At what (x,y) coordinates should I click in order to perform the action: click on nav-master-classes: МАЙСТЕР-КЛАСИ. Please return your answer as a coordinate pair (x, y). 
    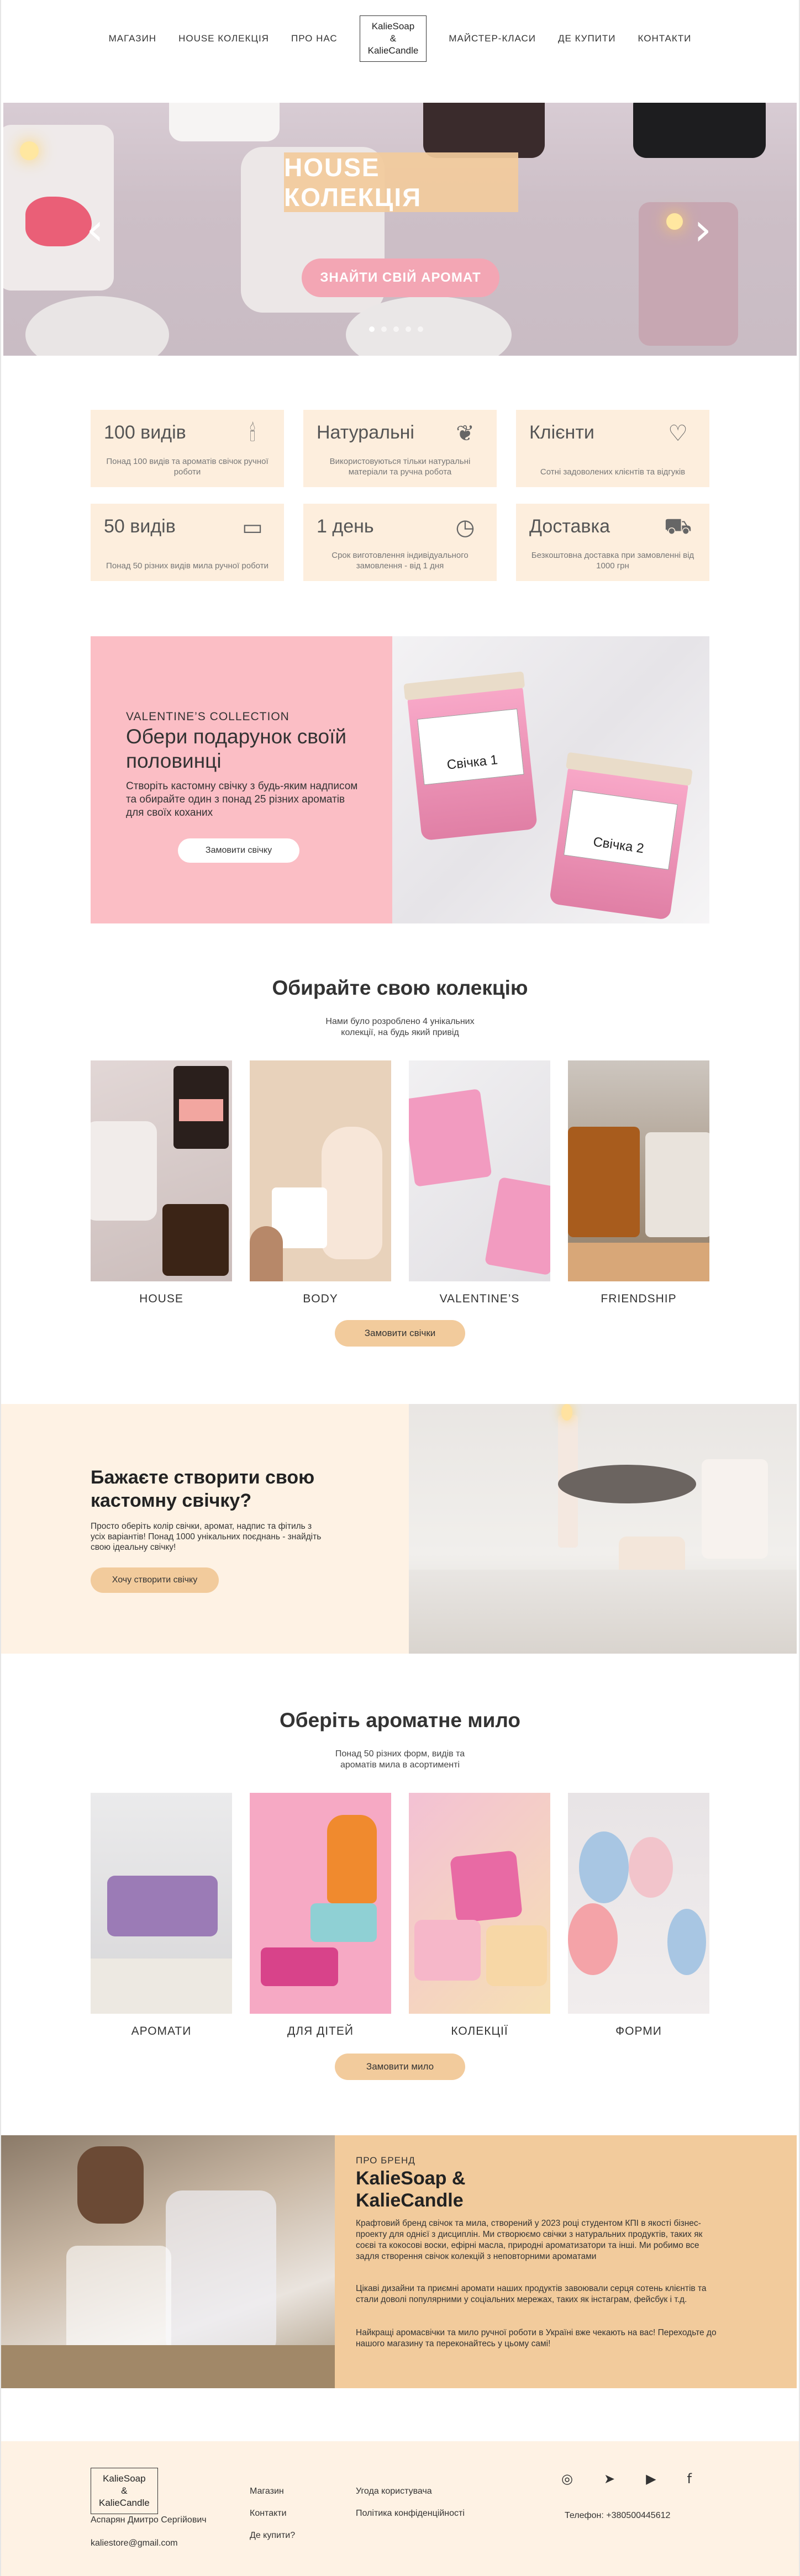
    Looking at the image, I should click on (493, 38).